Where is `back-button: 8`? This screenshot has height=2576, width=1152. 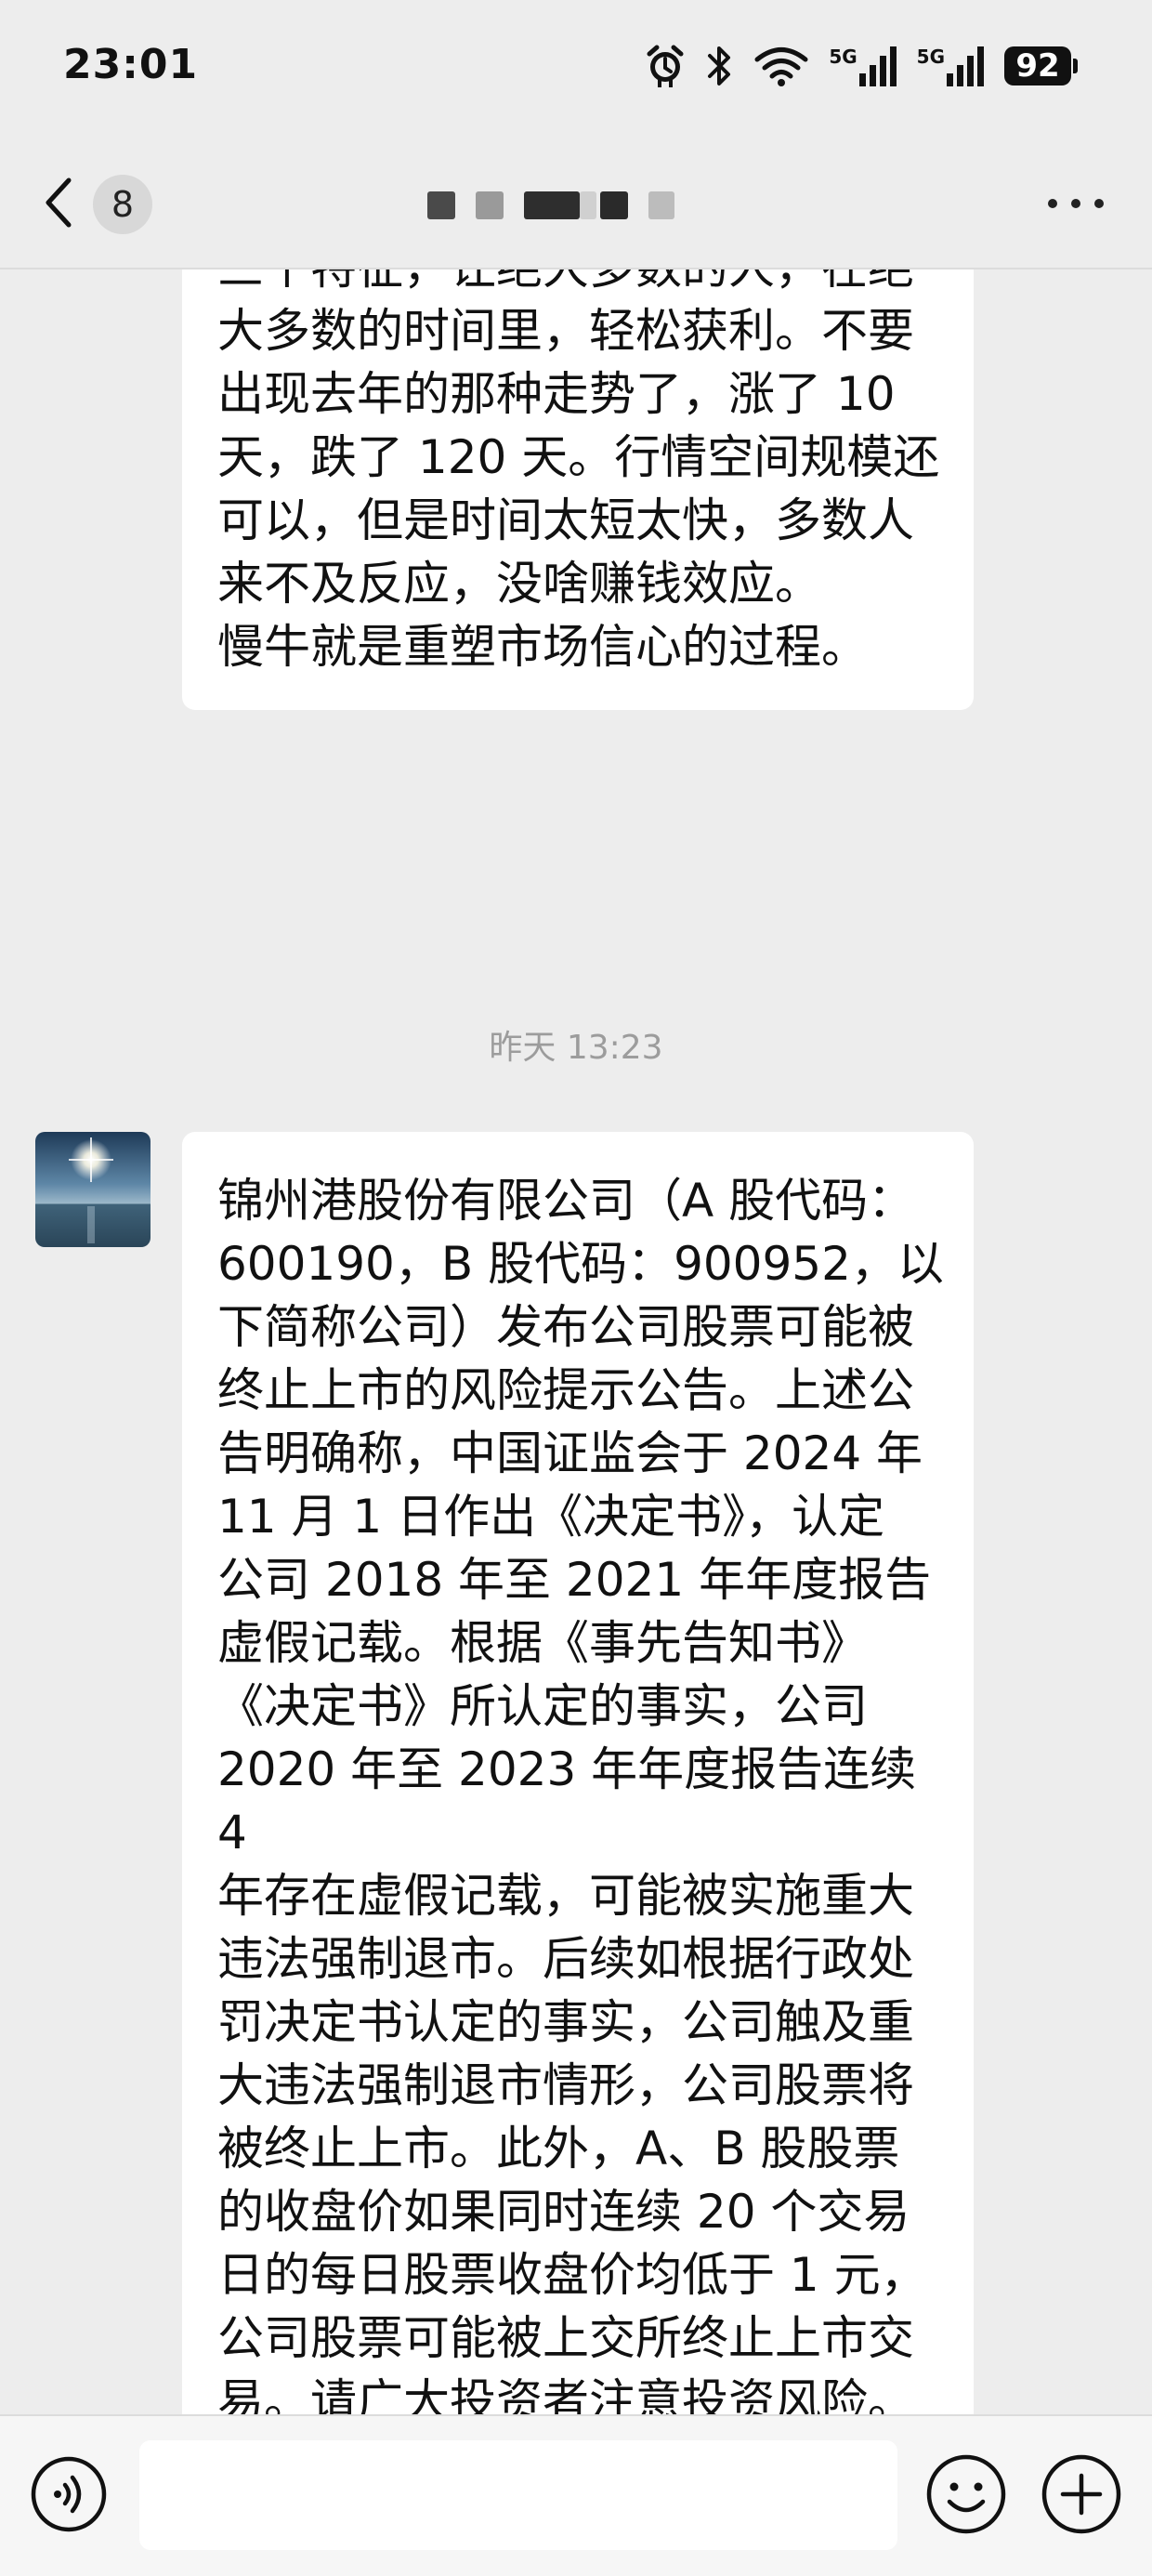
back-button: 8 is located at coordinates (96, 204).